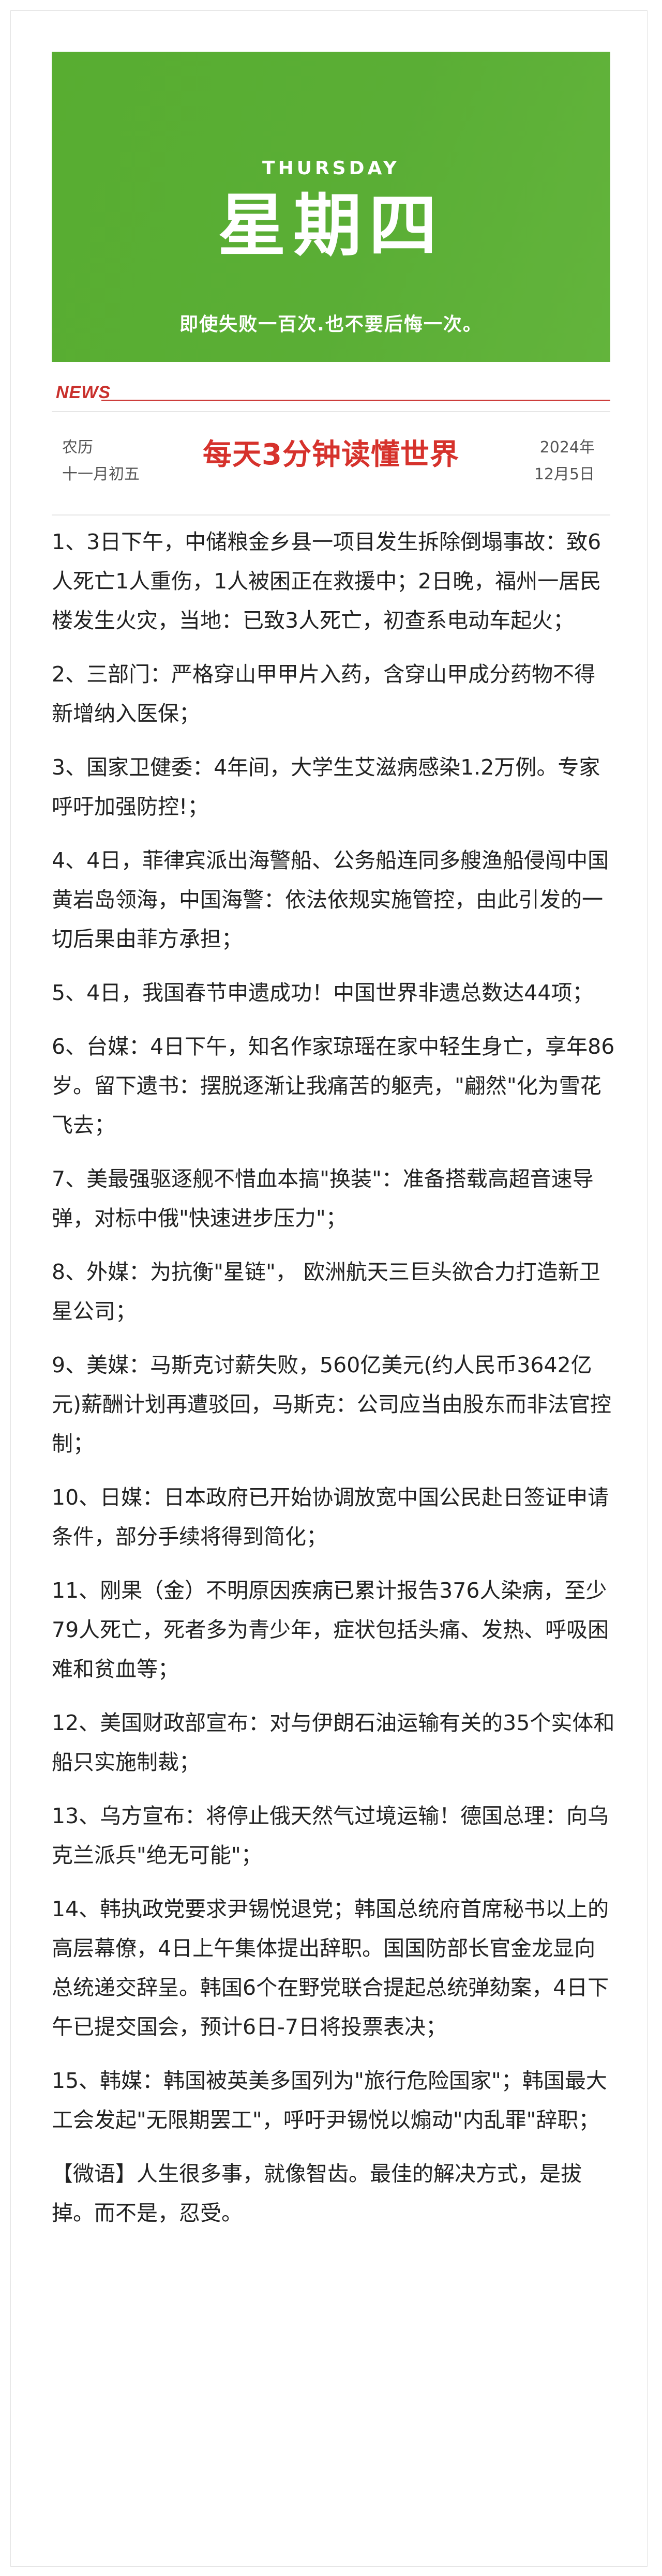  I want to click on news-item: 2、三部门：严格穿山甲甲片入药，含穿山甲成分药物不得新增纳入医保；, so click(324, 694).